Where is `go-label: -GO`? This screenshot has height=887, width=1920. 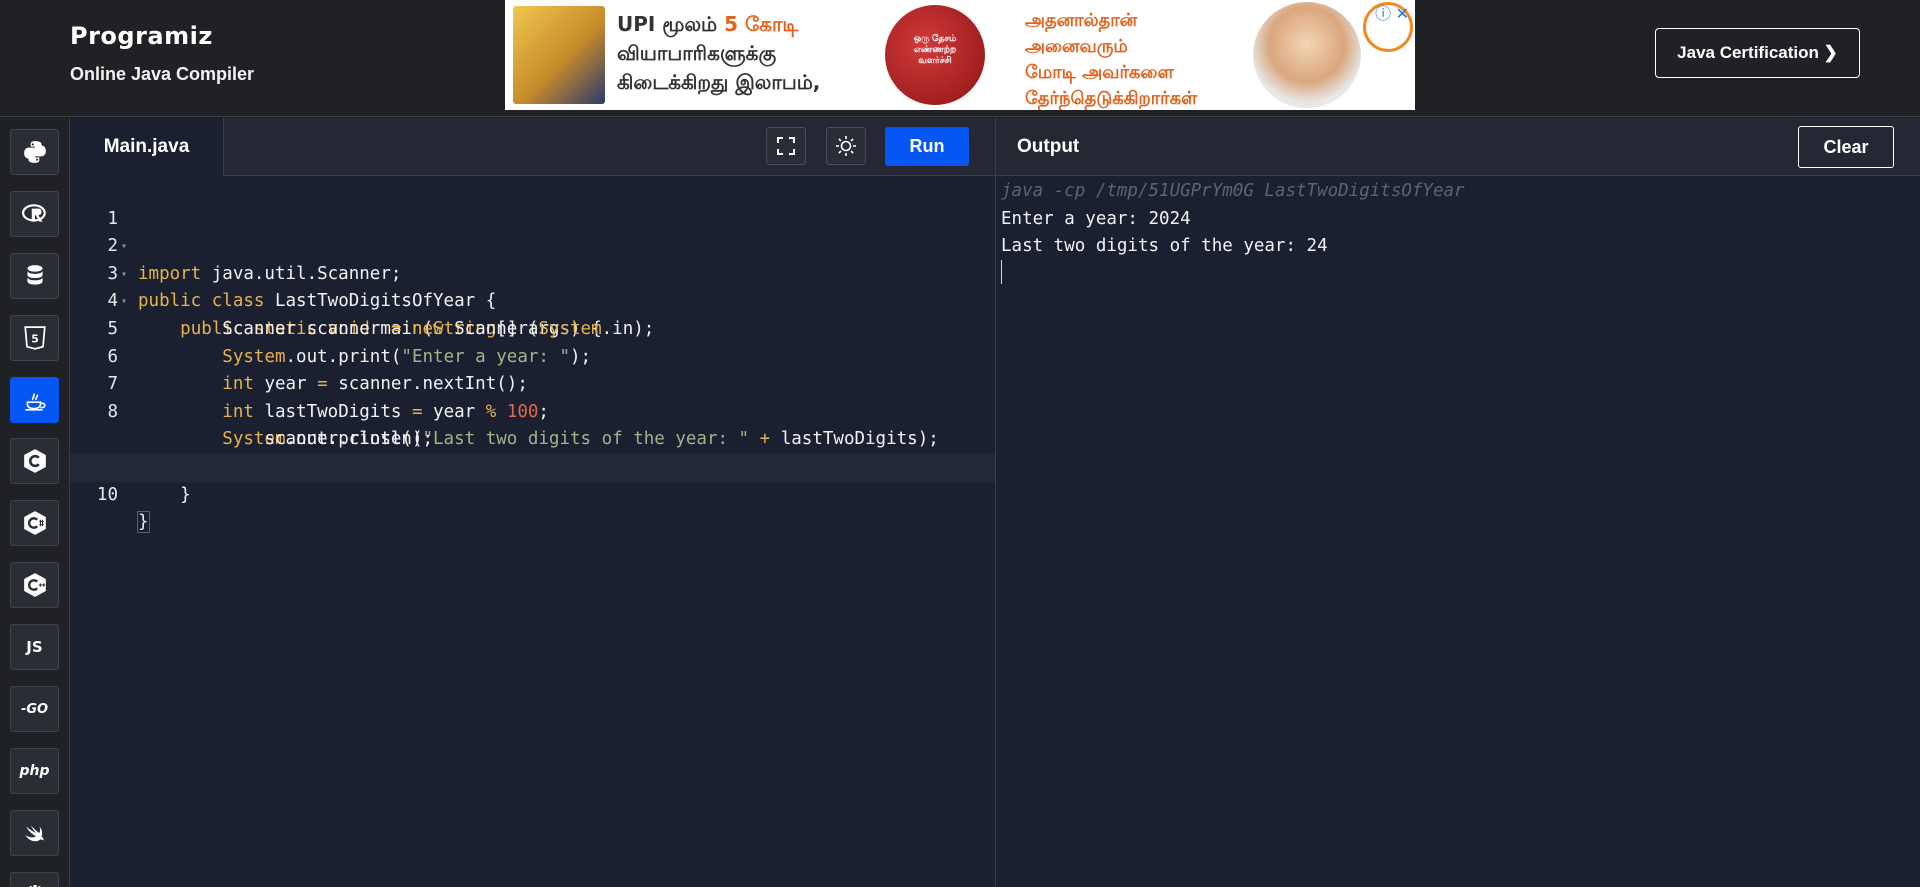 go-label: -GO is located at coordinates (34, 709).